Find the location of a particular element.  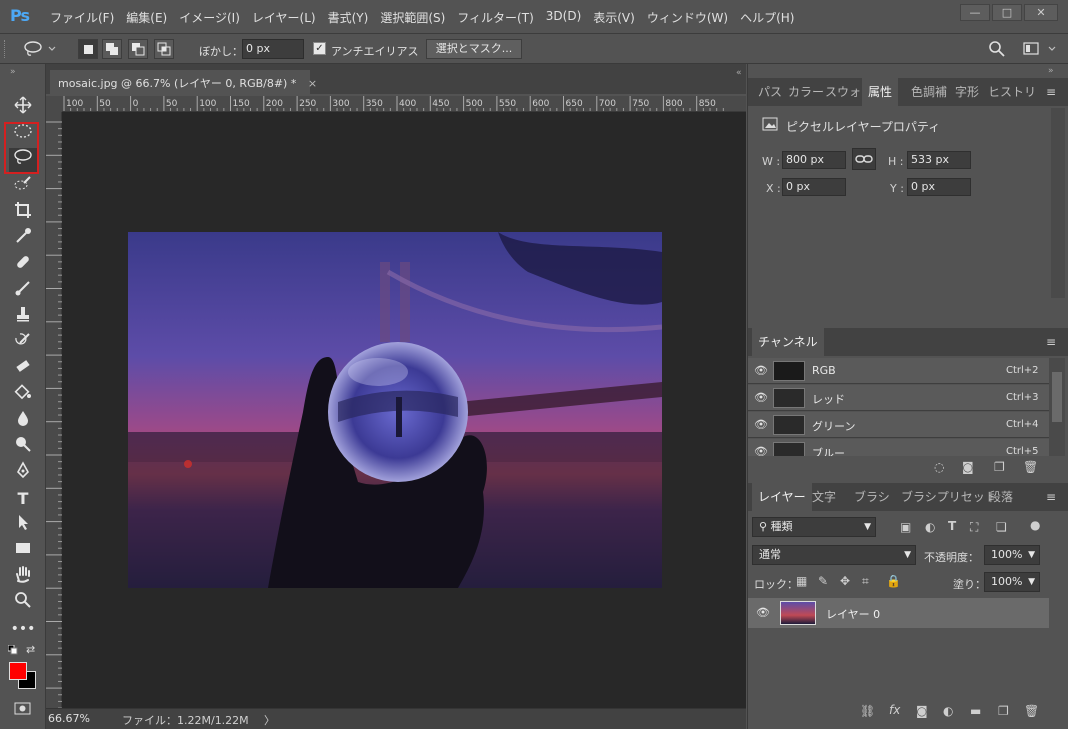

menu-image: イメージ(I) is located at coordinates (209, 17).